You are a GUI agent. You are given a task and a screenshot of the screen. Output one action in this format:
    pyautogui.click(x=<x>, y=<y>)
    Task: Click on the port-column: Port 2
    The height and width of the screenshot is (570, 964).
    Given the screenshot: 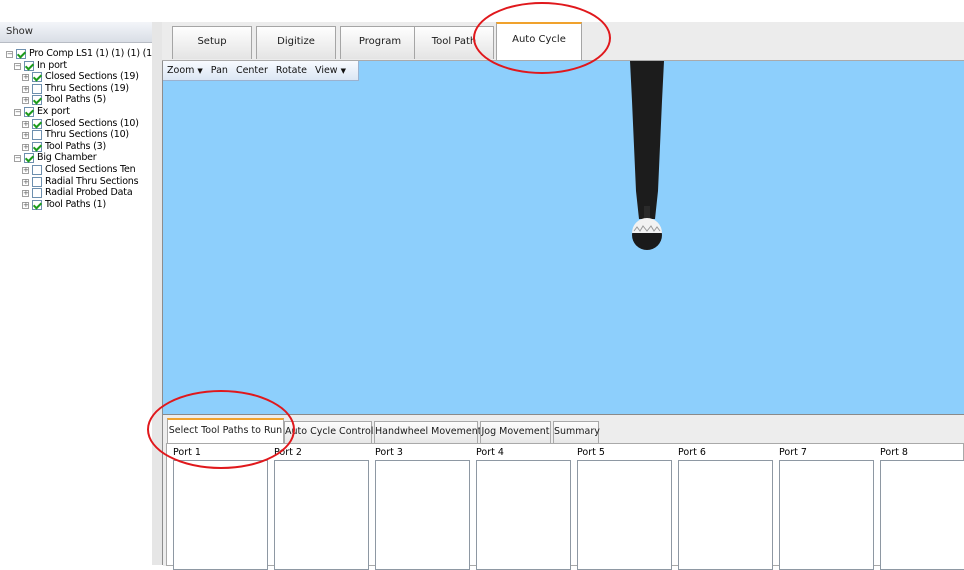 What is the action you would take?
    pyautogui.click(x=318, y=507)
    